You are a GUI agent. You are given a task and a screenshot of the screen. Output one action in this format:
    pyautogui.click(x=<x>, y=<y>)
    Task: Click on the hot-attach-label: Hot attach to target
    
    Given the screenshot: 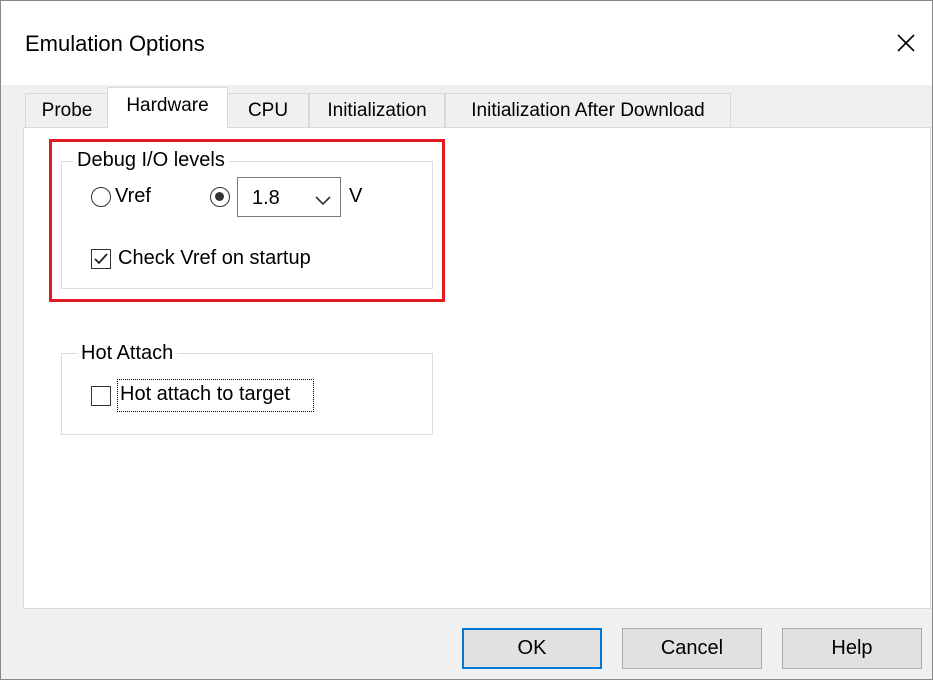 What is the action you would take?
    pyautogui.click(x=205, y=394)
    